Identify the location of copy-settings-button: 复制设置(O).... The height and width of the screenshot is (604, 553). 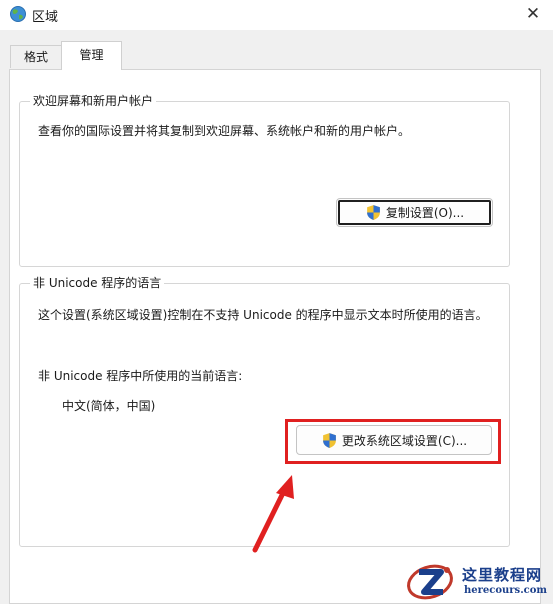
(414, 212).